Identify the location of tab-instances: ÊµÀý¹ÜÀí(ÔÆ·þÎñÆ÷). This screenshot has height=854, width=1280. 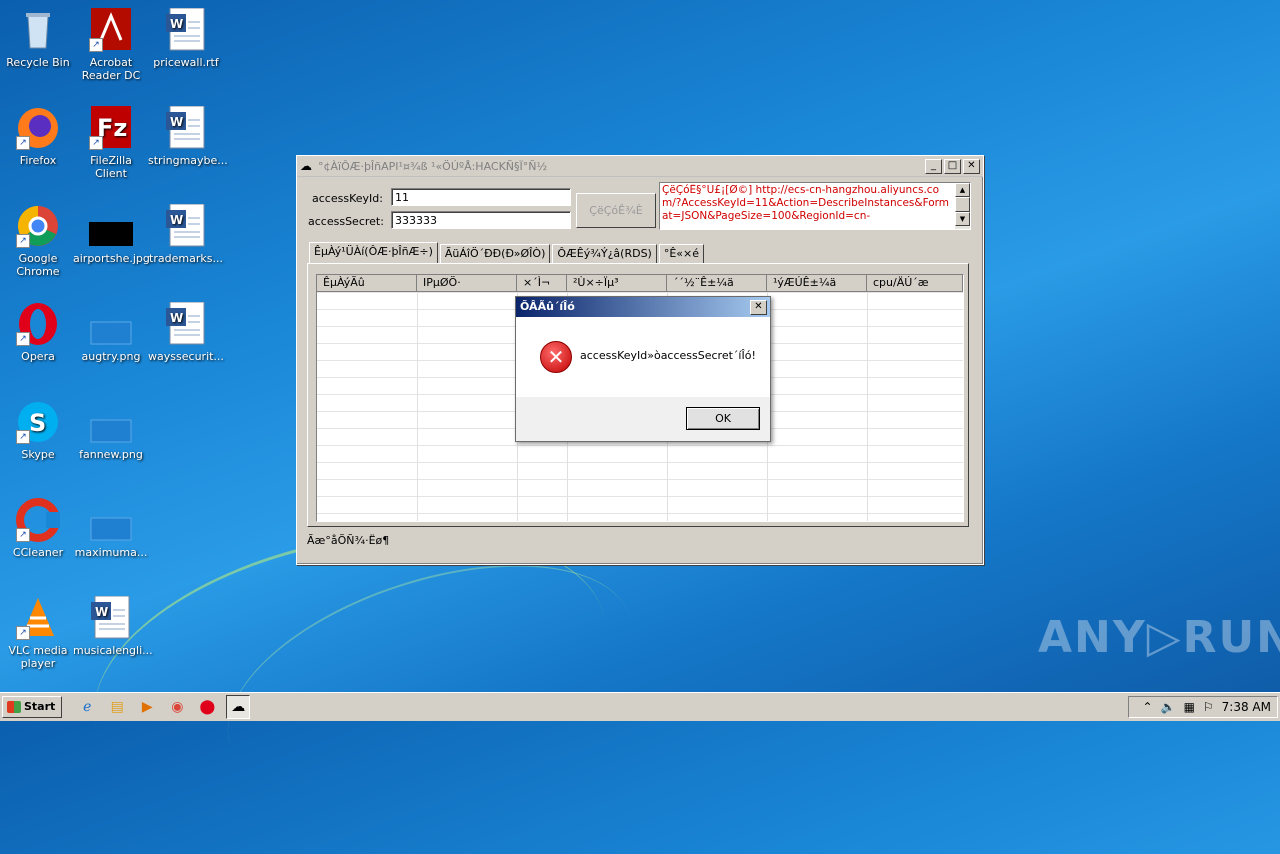
(373, 252).